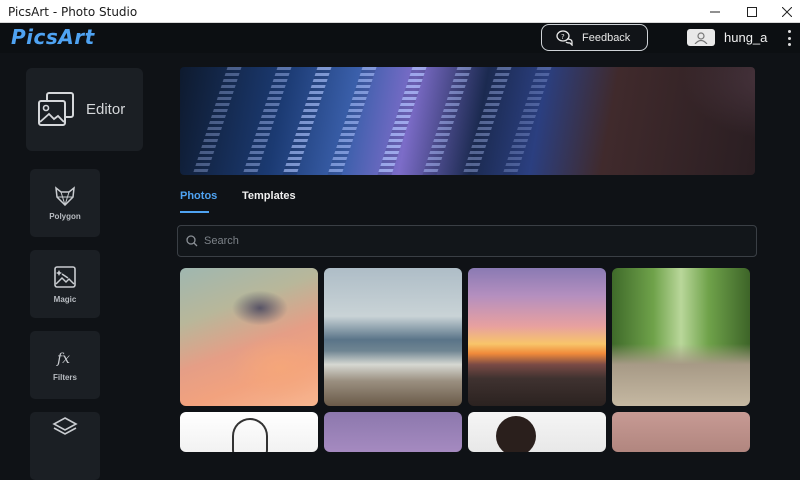 The image size is (800, 480). What do you see at coordinates (400, 38) in the screenshot?
I see `app-header: PicsArt ? Feedback hung_a` at bounding box center [400, 38].